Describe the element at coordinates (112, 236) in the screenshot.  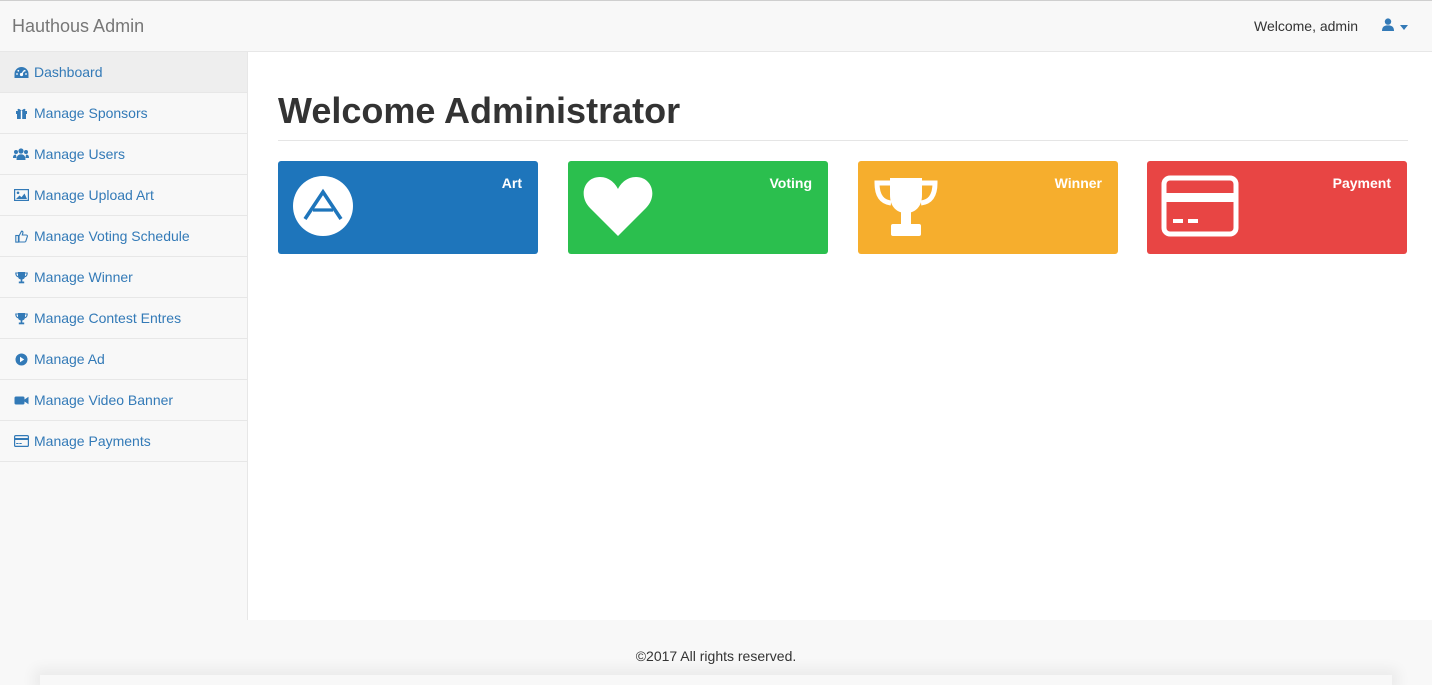
I see `sidebar-item-label: Manage Voting Schedule` at that location.